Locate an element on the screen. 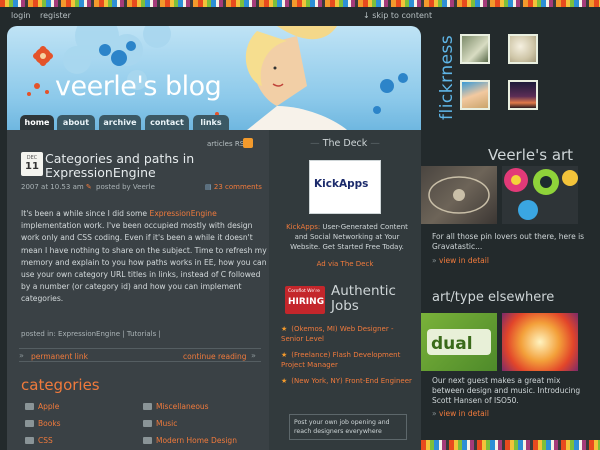 The height and width of the screenshot is (450, 600). job-title: (Okemos, MI) Web Designer - Senior Level is located at coordinates (337, 334).